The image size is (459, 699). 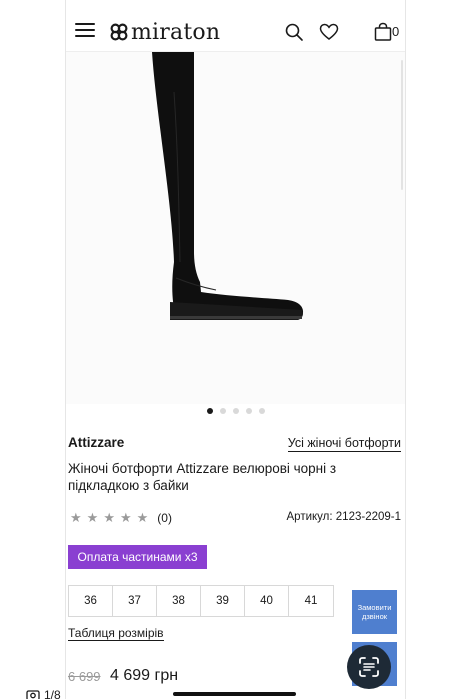 What do you see at coordinates (383, 32) in the screenshot?
I see `bag-icon` at bounding box center [383, 32].